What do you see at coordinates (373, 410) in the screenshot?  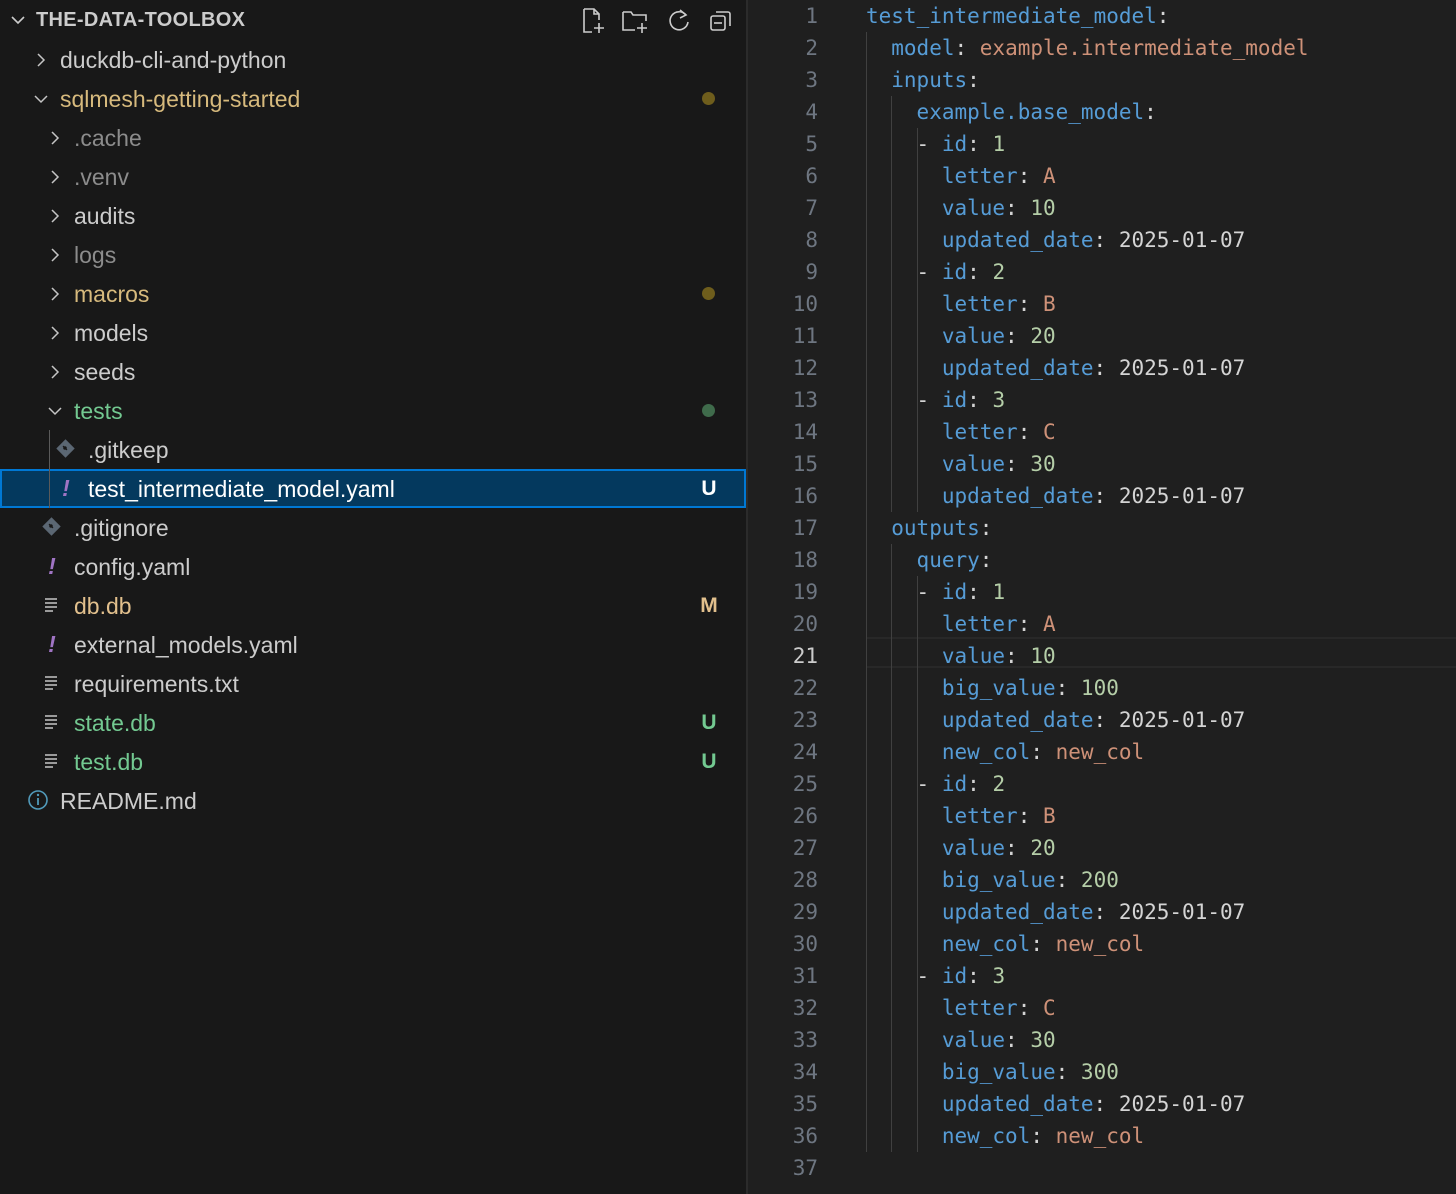 I see `tree-folder: tests` at bounding box center [373, 410].